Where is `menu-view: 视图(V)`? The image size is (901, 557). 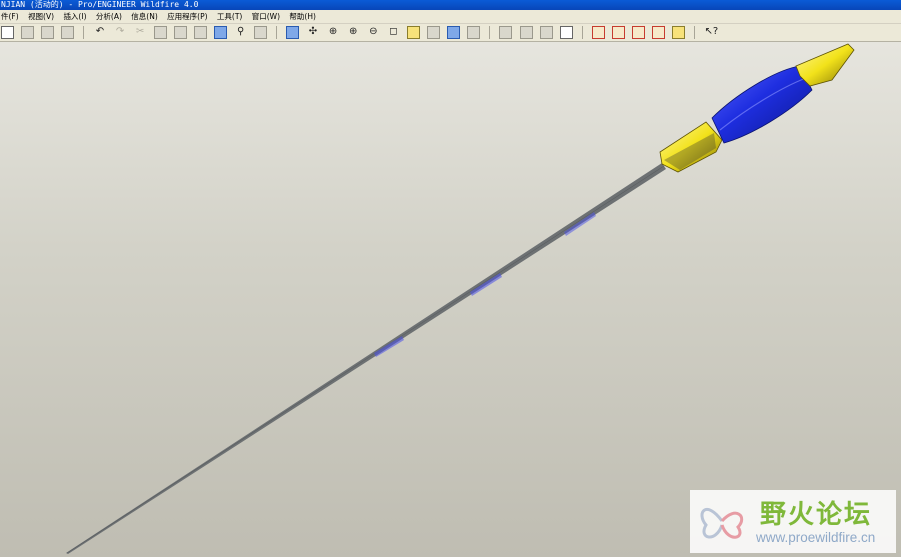 menu-view: 视图(V) is located at coordinates (43, 17).